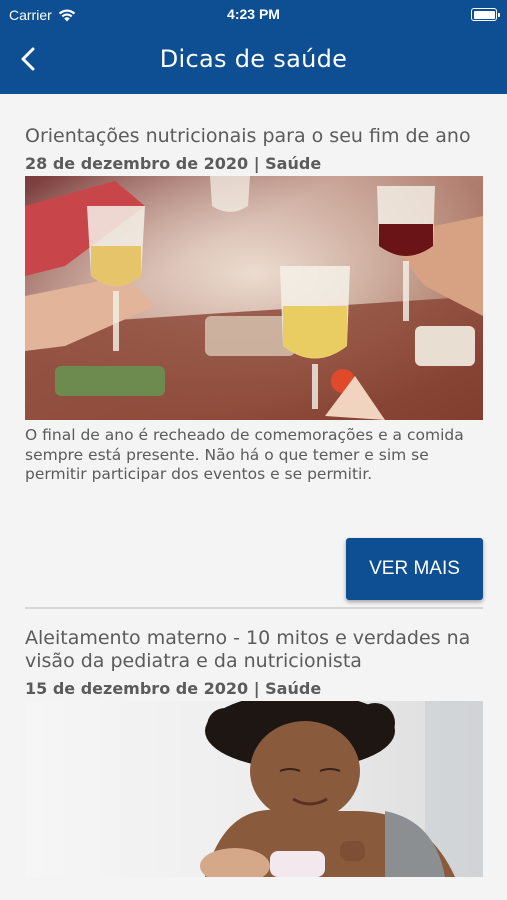  I want to click on app-header: Carrier 4:23 PM Dicas de saúde, so click(253, 47).